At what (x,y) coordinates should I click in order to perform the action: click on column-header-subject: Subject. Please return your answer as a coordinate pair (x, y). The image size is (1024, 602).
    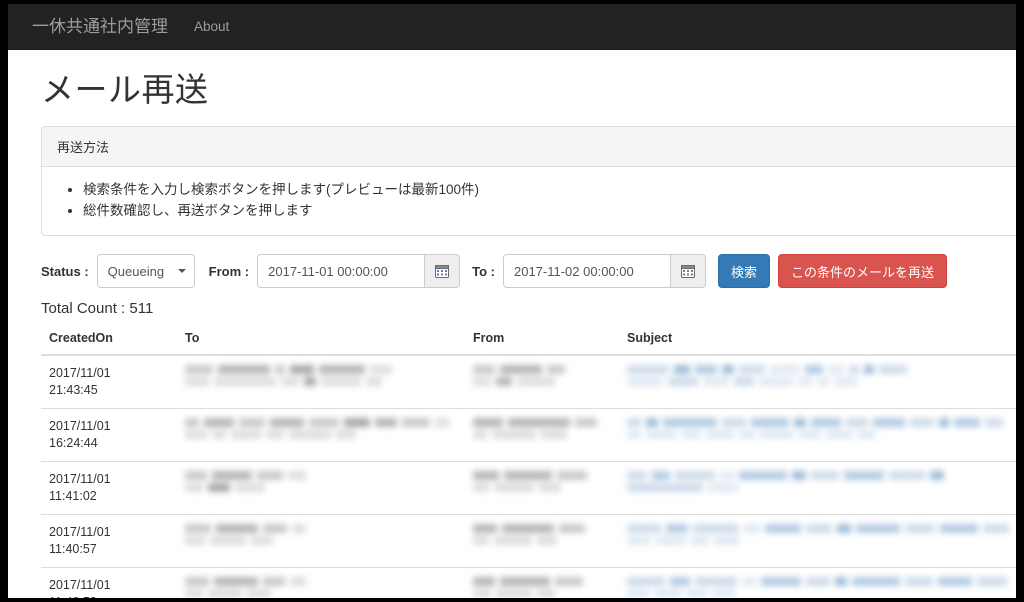
    Looking at the image, I should click on (817, 344).